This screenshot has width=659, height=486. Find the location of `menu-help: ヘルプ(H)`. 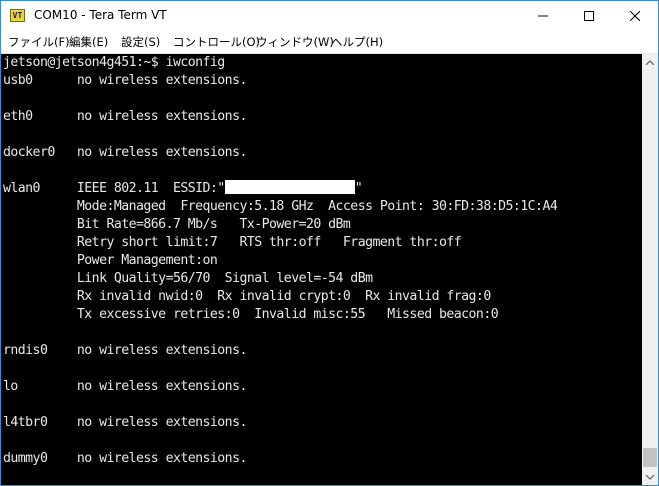

menu-help: ヘルプ(H) is located at coordinates (357, 42).